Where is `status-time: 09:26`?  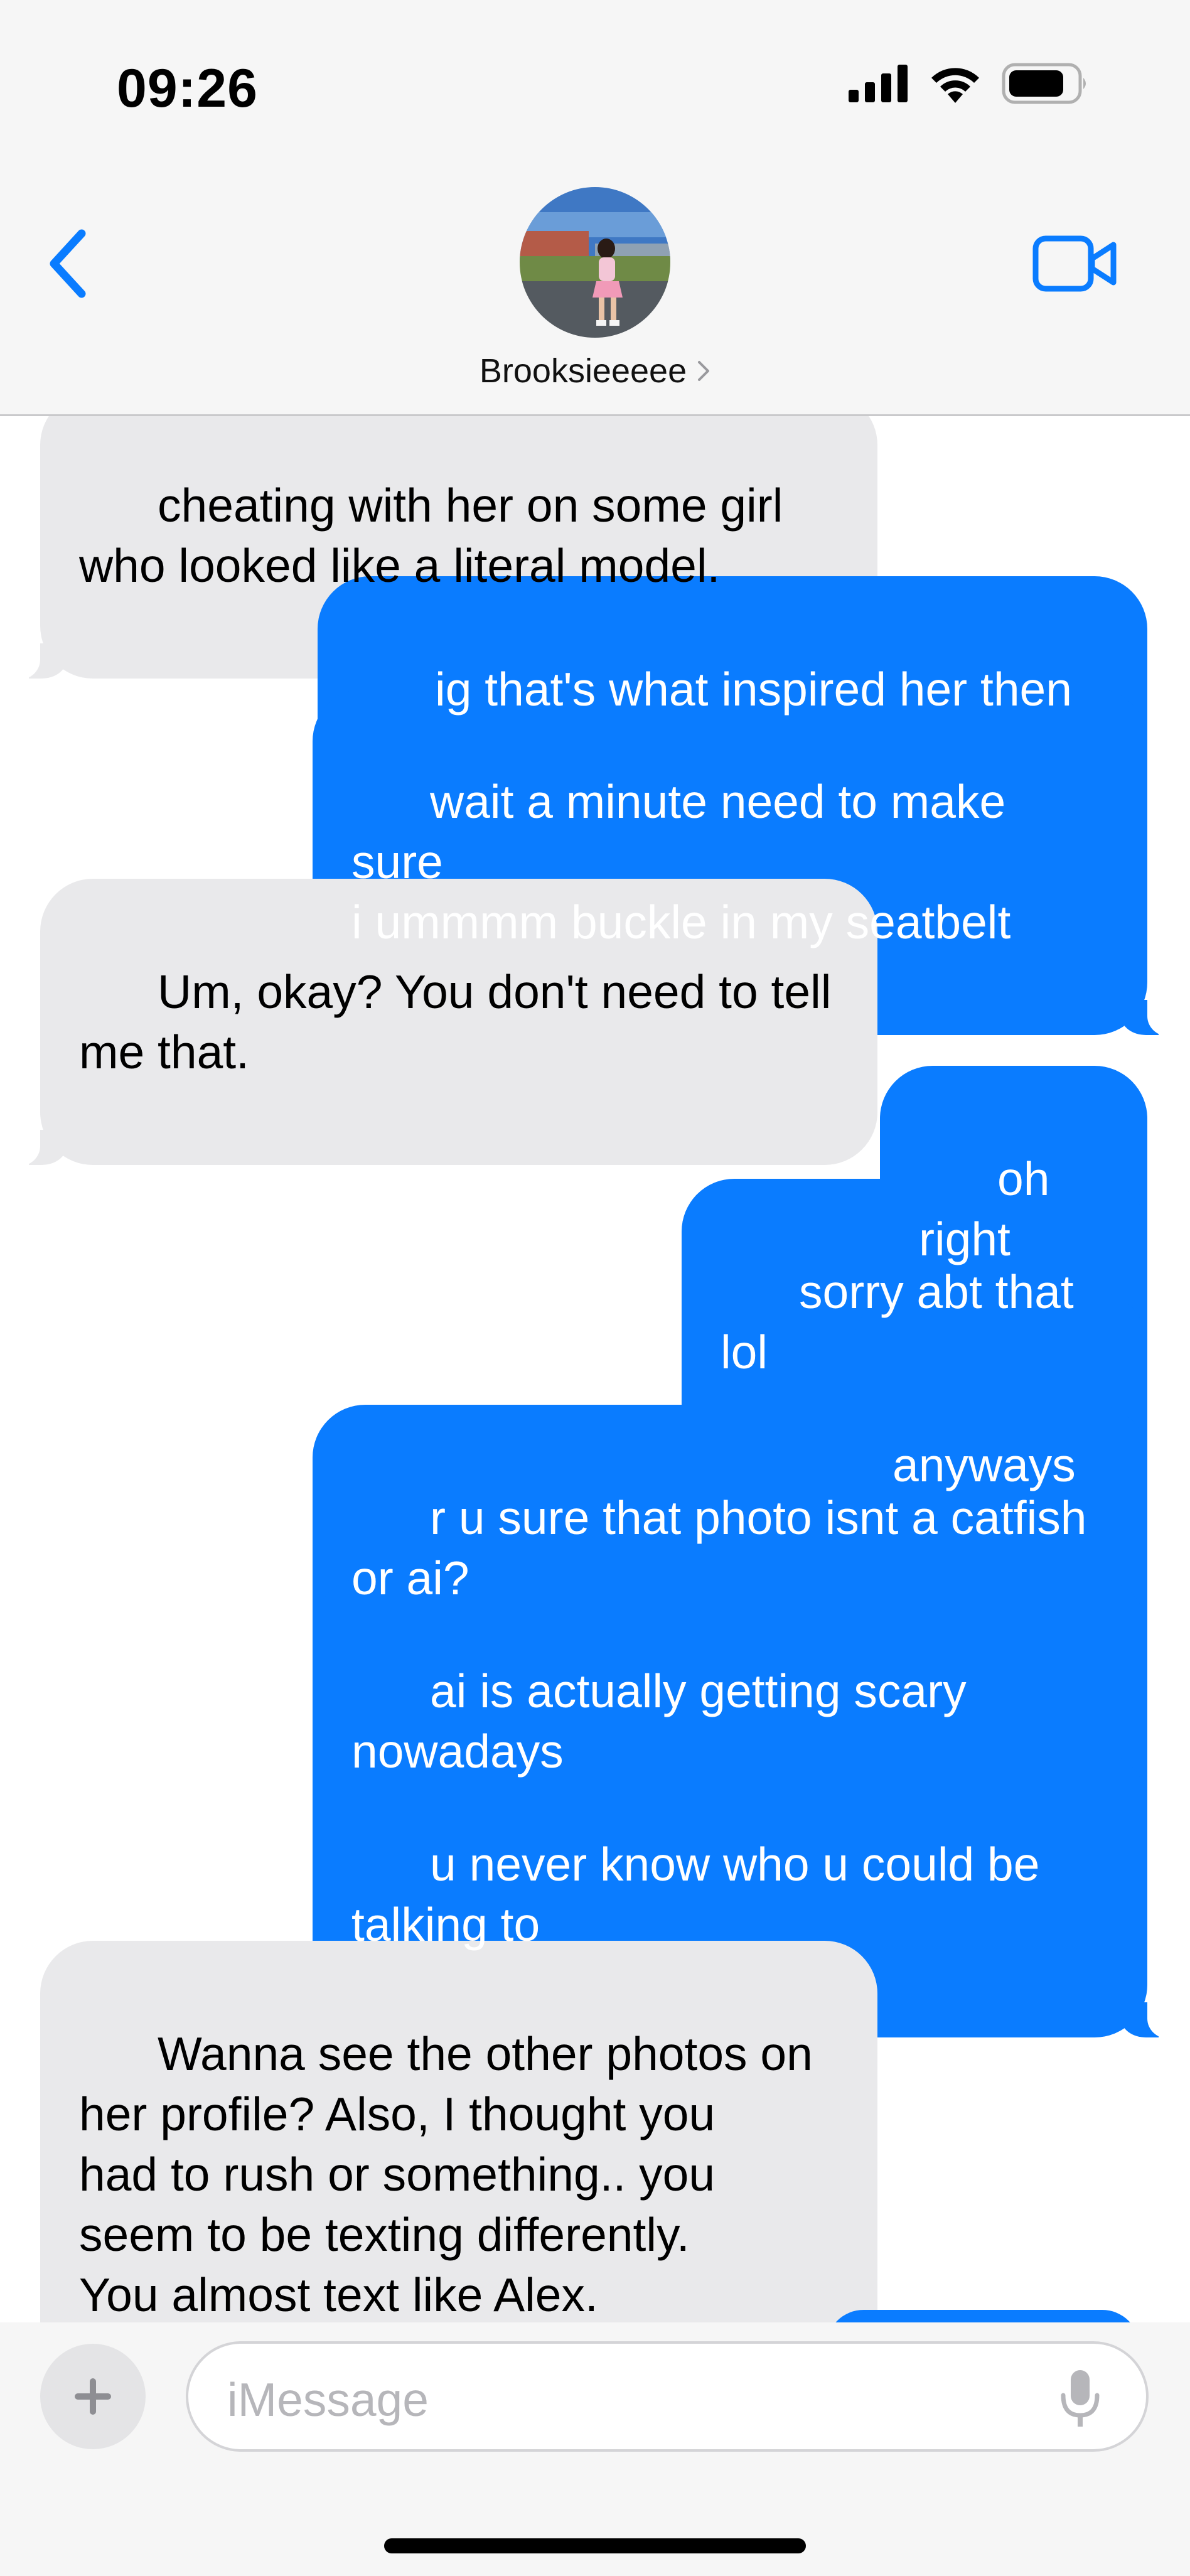 status-time: 09:26 is located at coordinates (187, 88).